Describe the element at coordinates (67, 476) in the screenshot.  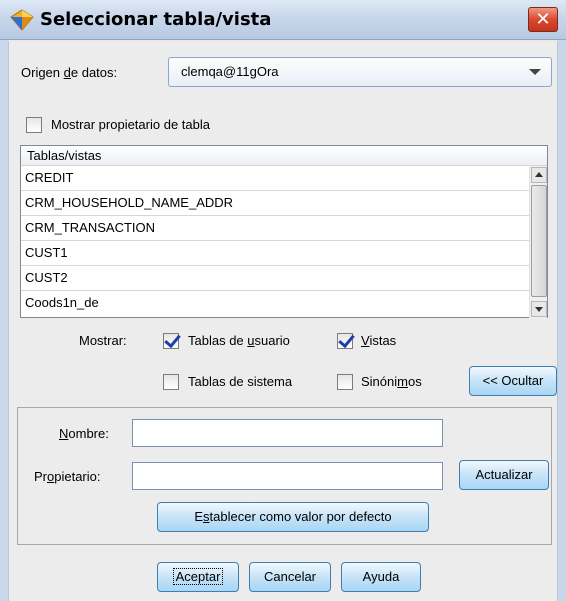
I see `owner-label: Propietario:` at that location.